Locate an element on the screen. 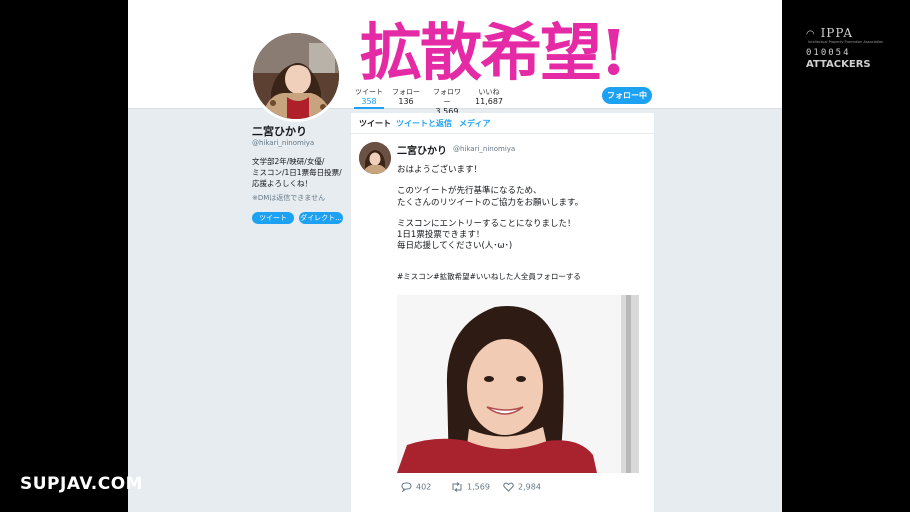 The width and height of the screenshot is (910, 512). tweet-author-handle: @hikari_ninomiya is located at coordinates (484, 149).